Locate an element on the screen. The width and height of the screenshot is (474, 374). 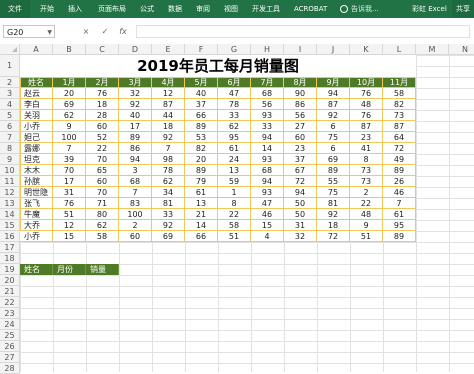
sales-value-cell: 48 is located at coordinates (366, 104).